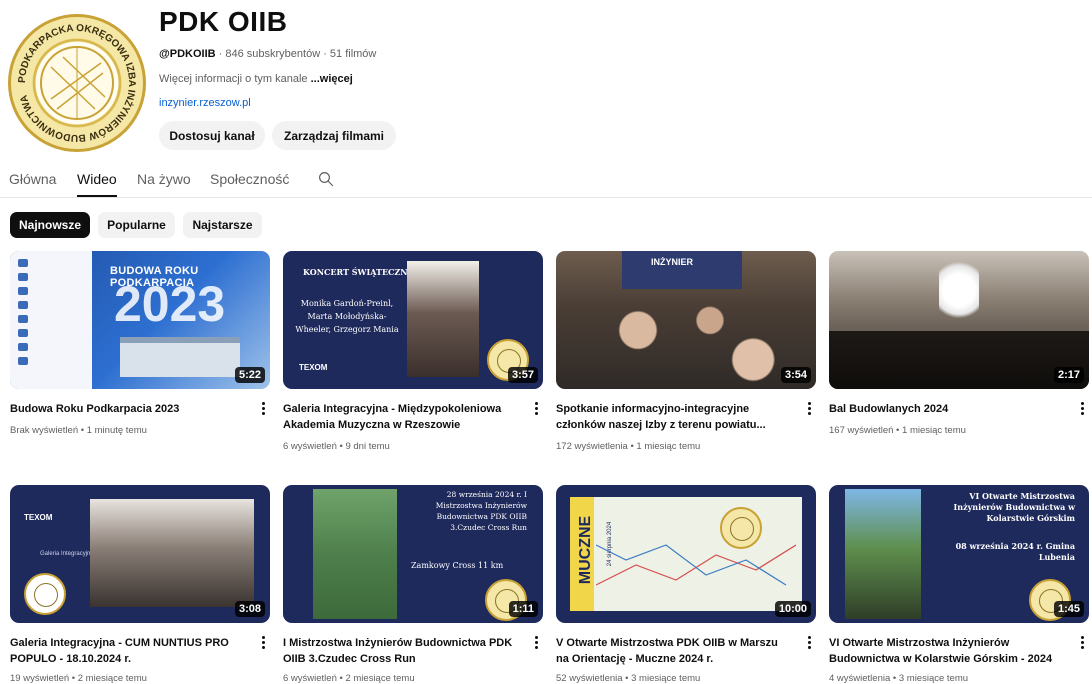  Describe the element at coordinates (222, 225) in the screenshot. I see `chip-oldest: Najstarsze` at that location.